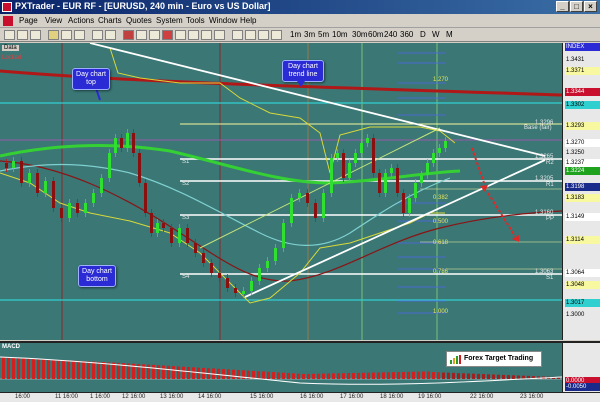 This screenshot has width=600, height=402. What do you see at coordinates (66, 35) in the screenshot?
I see `cursor-icon` at bounding box center [66, 35].